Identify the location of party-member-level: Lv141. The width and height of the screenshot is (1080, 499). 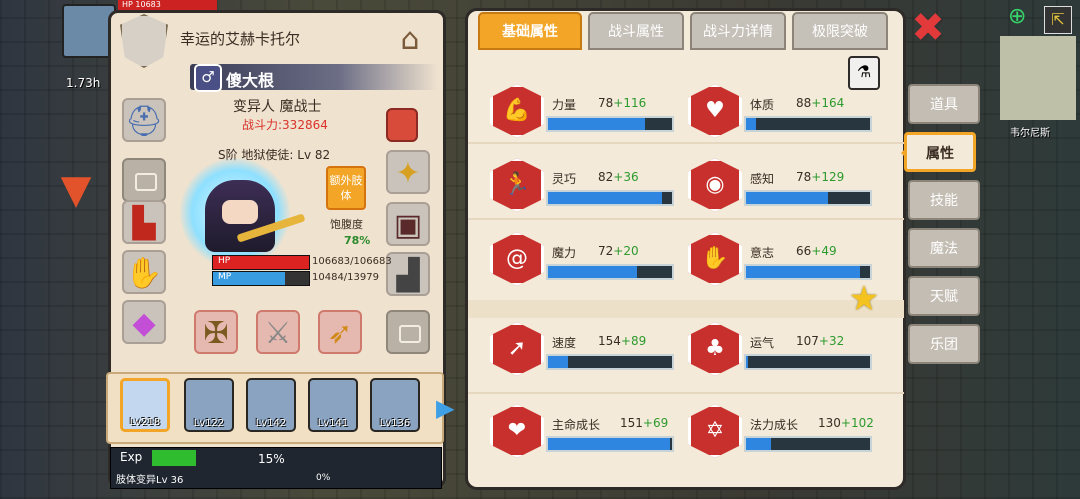
(333, 423).